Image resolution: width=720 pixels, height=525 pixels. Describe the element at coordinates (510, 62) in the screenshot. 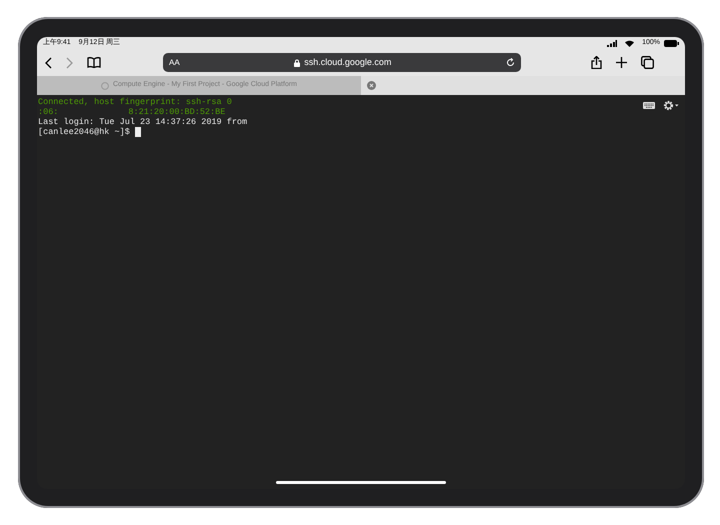

I see `reload-icon` at that location.